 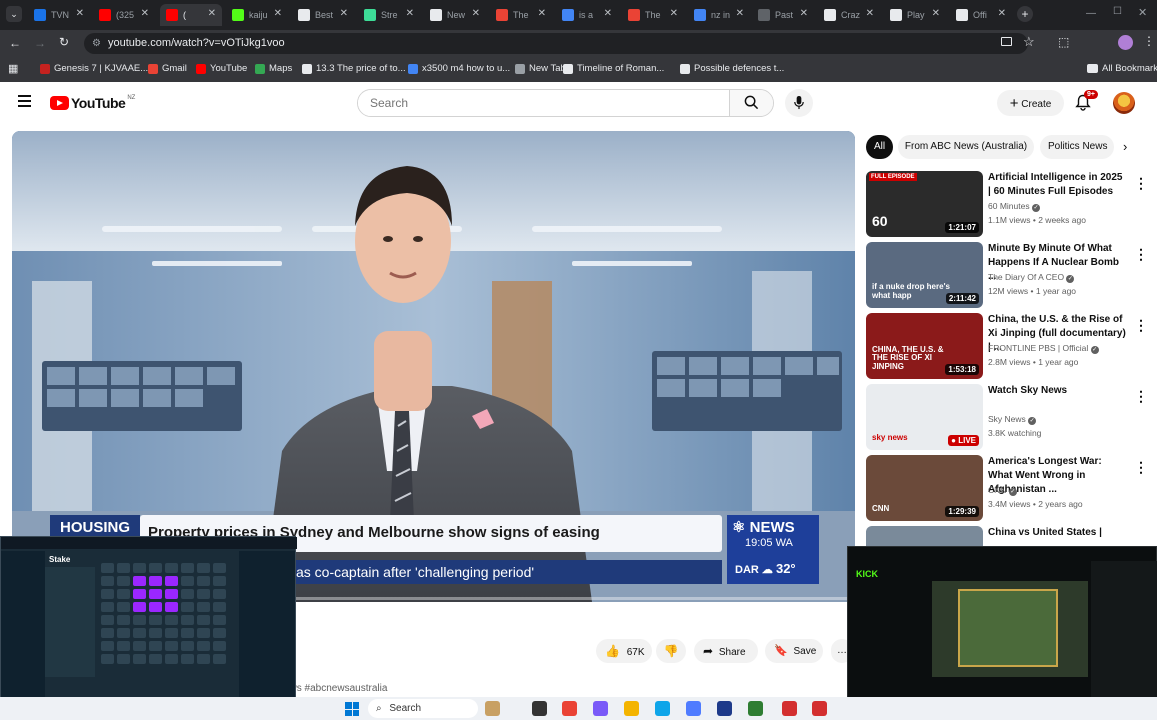 I want to click on channel-name: FRONTLINE PBS | Official ✓, so click(x=1043, y=348).